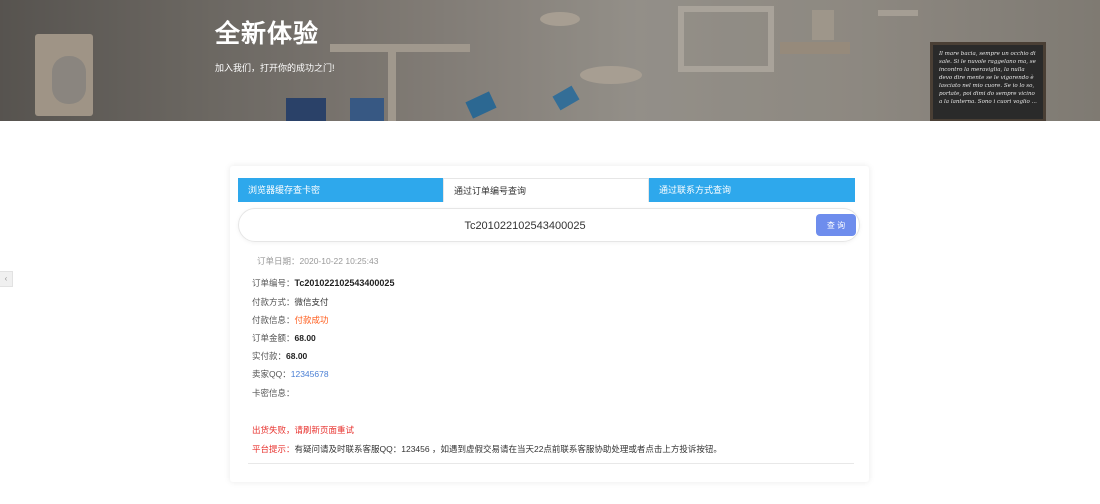 The height and width of the screenshot is (504, 1100). What do you see at coordinates (836, 225) in the screenshot?
I see `search-button: 查 询` at bounding box center [836, 225].